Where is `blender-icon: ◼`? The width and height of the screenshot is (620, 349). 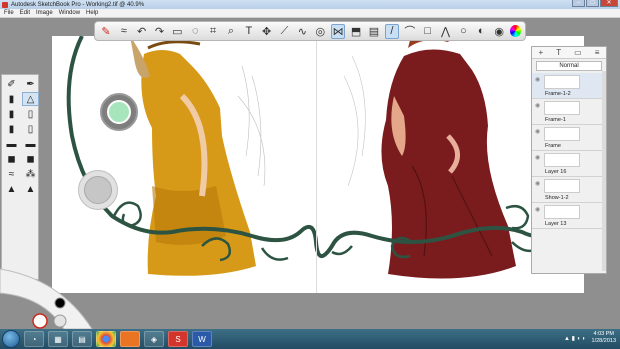 blender-icon: ◼ is located at coordinates (11, 159).